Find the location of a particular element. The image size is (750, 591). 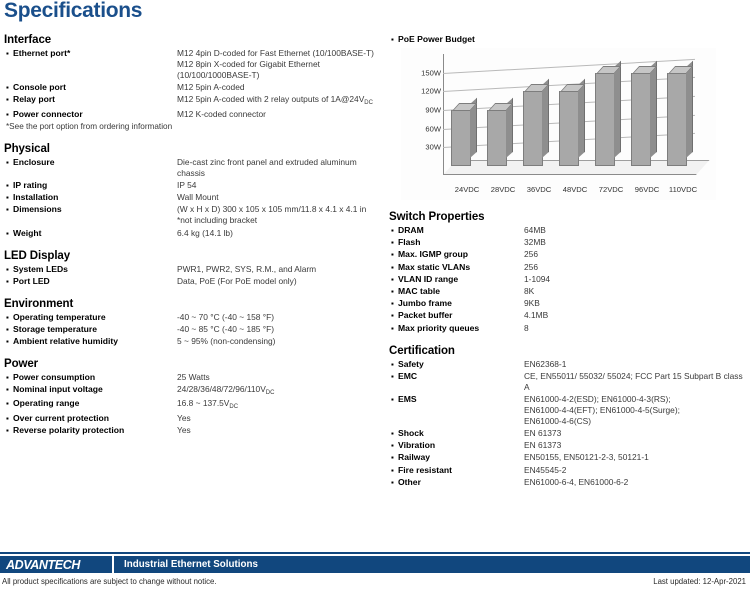

spec-value: 9KB is located at coordinates (532, 303).